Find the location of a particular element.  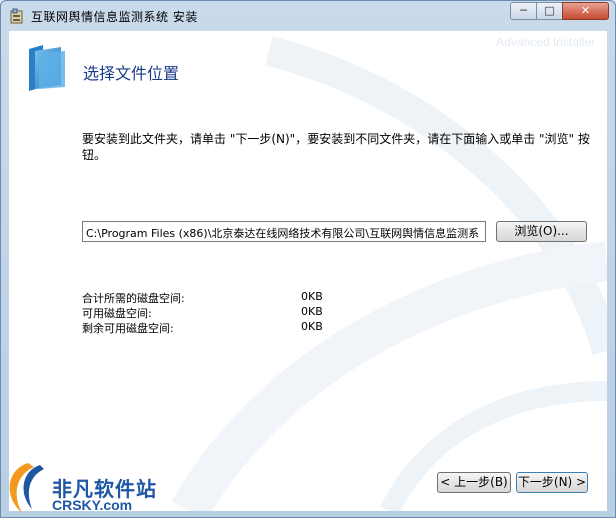

disk-available-value: 0KB is located at coordinates (312, 311).